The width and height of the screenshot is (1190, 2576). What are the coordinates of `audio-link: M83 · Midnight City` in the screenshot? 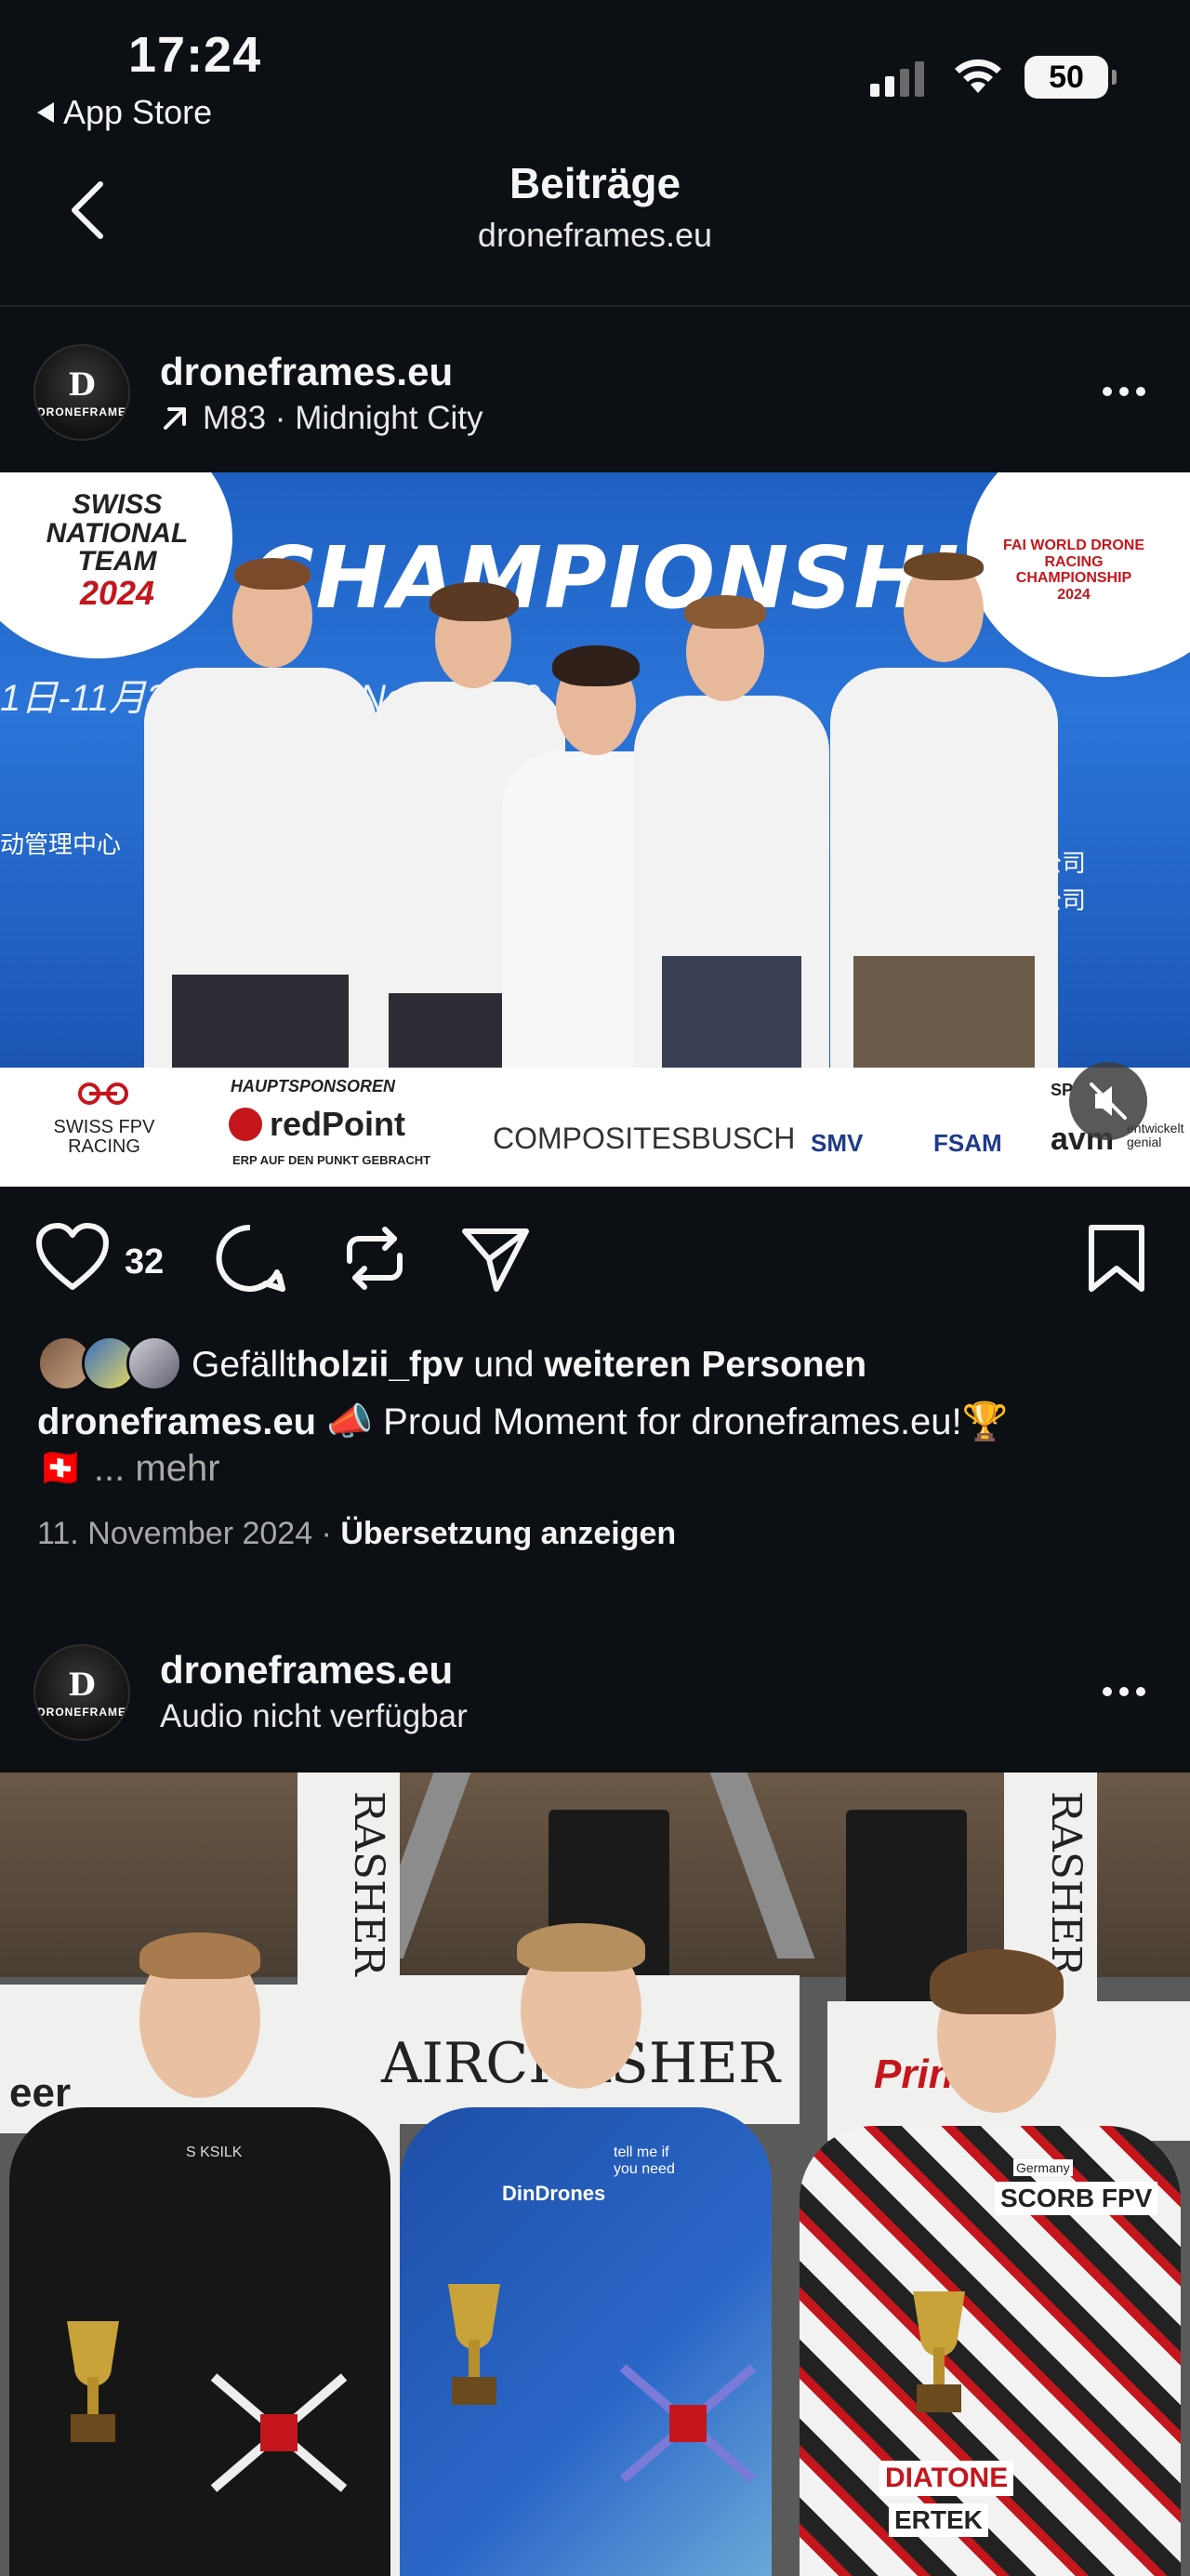 It's located at (321, 418).